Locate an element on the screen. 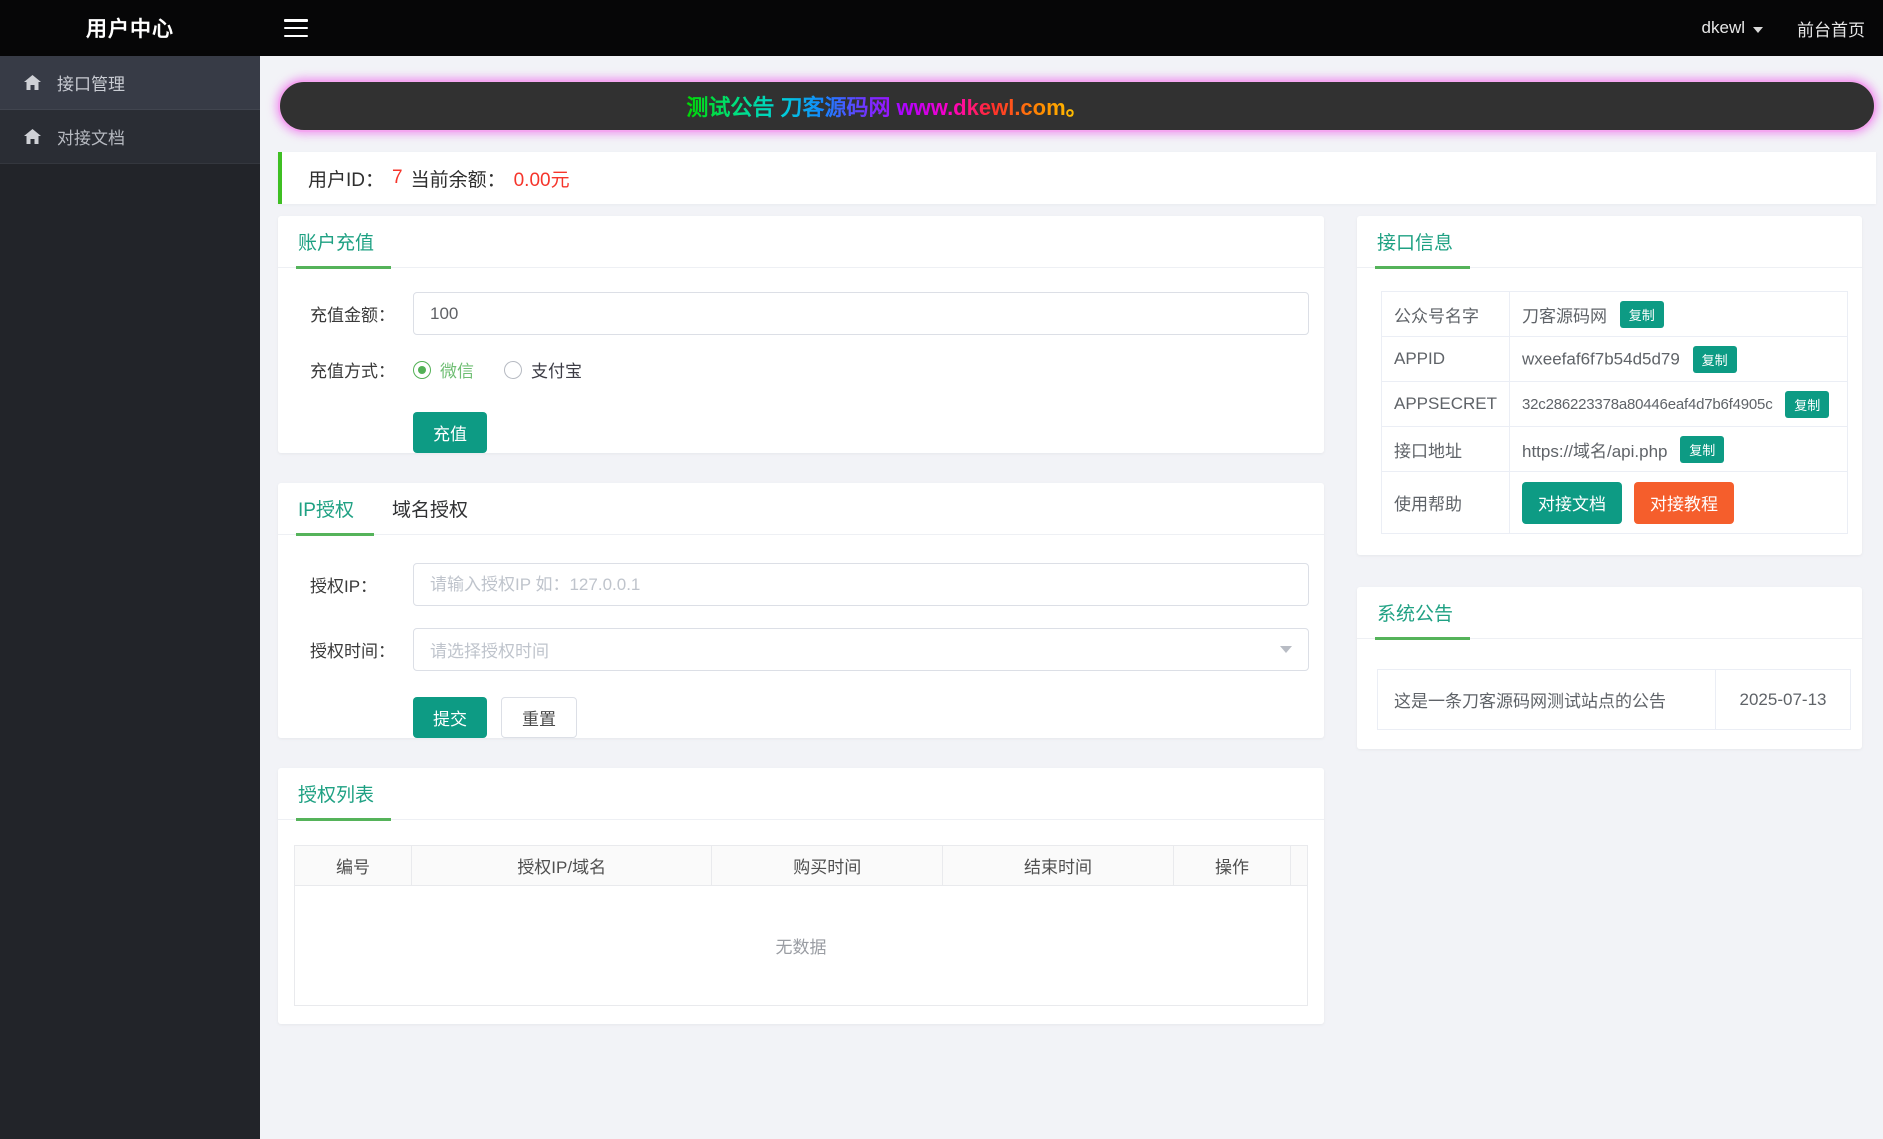 The image size is (1883, 1139). top-header: 用户中心 dkewl 前台首页 is located at coordinates (941, 28).